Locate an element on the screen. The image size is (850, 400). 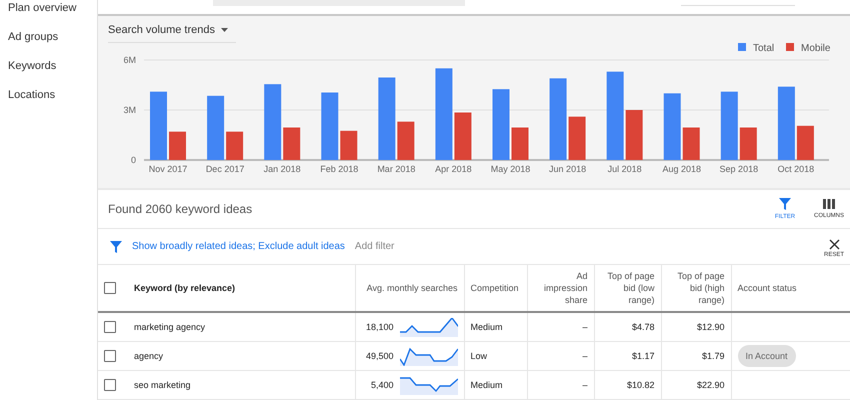
sidebar-item: Ad groups is located at coordinates (48, 43).